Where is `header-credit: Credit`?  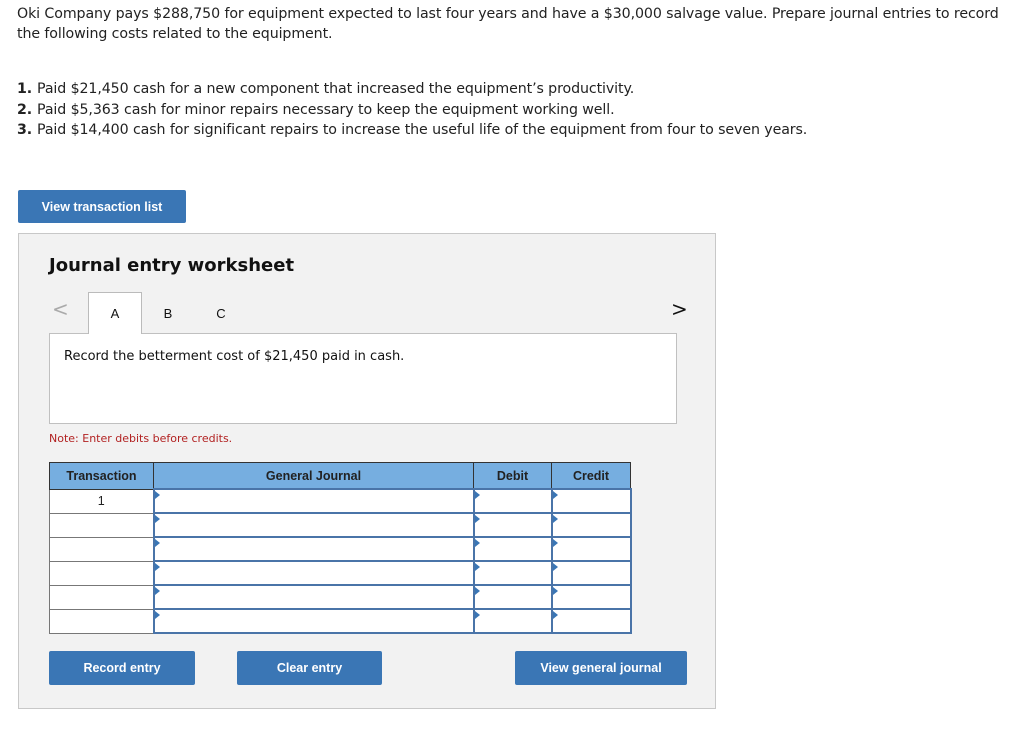
header-credit: Credit is located at coordinates (591, 476).